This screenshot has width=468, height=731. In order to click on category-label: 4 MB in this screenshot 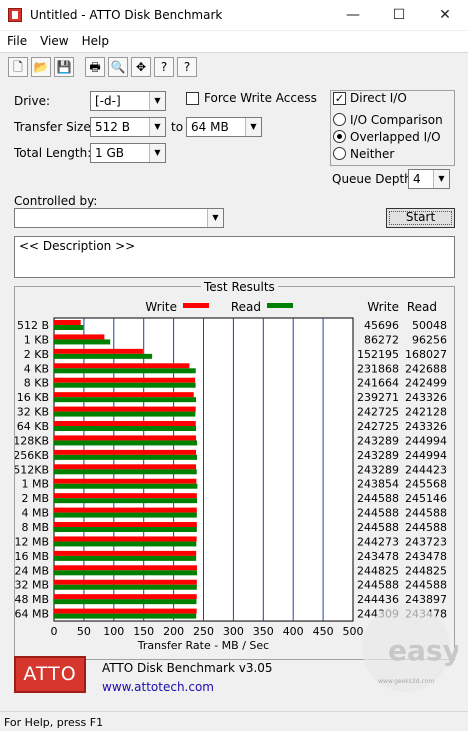, I will do `click(35, 513)`.